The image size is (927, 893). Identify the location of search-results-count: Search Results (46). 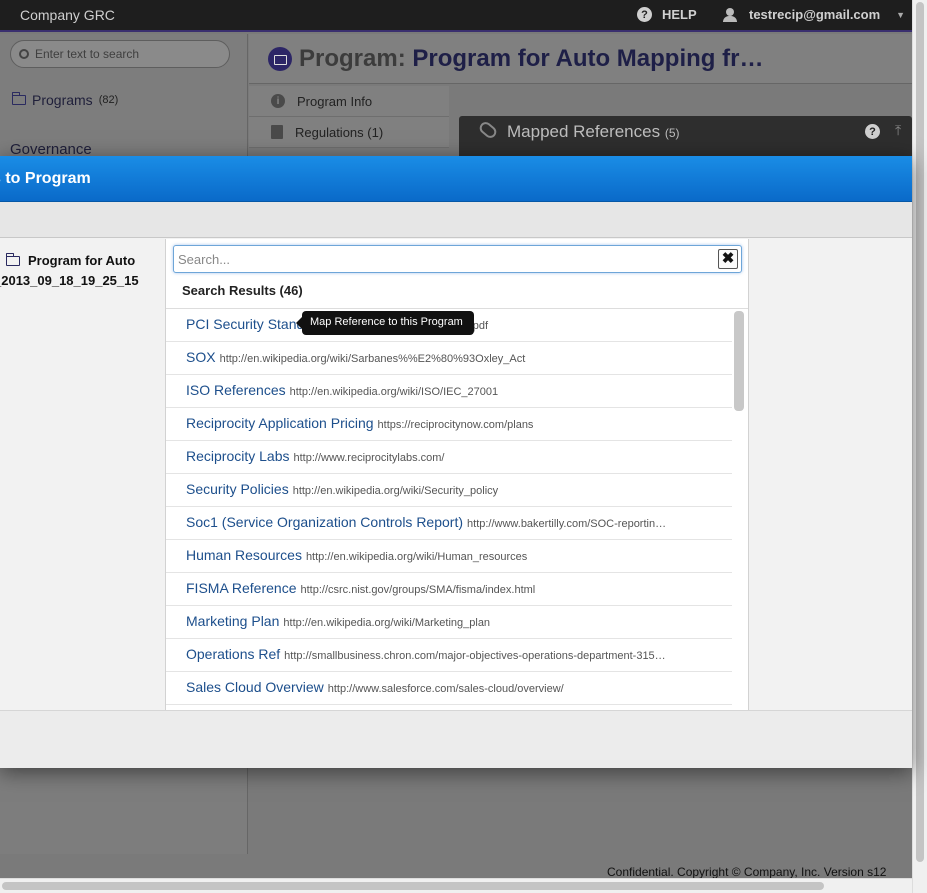
(457, 294).